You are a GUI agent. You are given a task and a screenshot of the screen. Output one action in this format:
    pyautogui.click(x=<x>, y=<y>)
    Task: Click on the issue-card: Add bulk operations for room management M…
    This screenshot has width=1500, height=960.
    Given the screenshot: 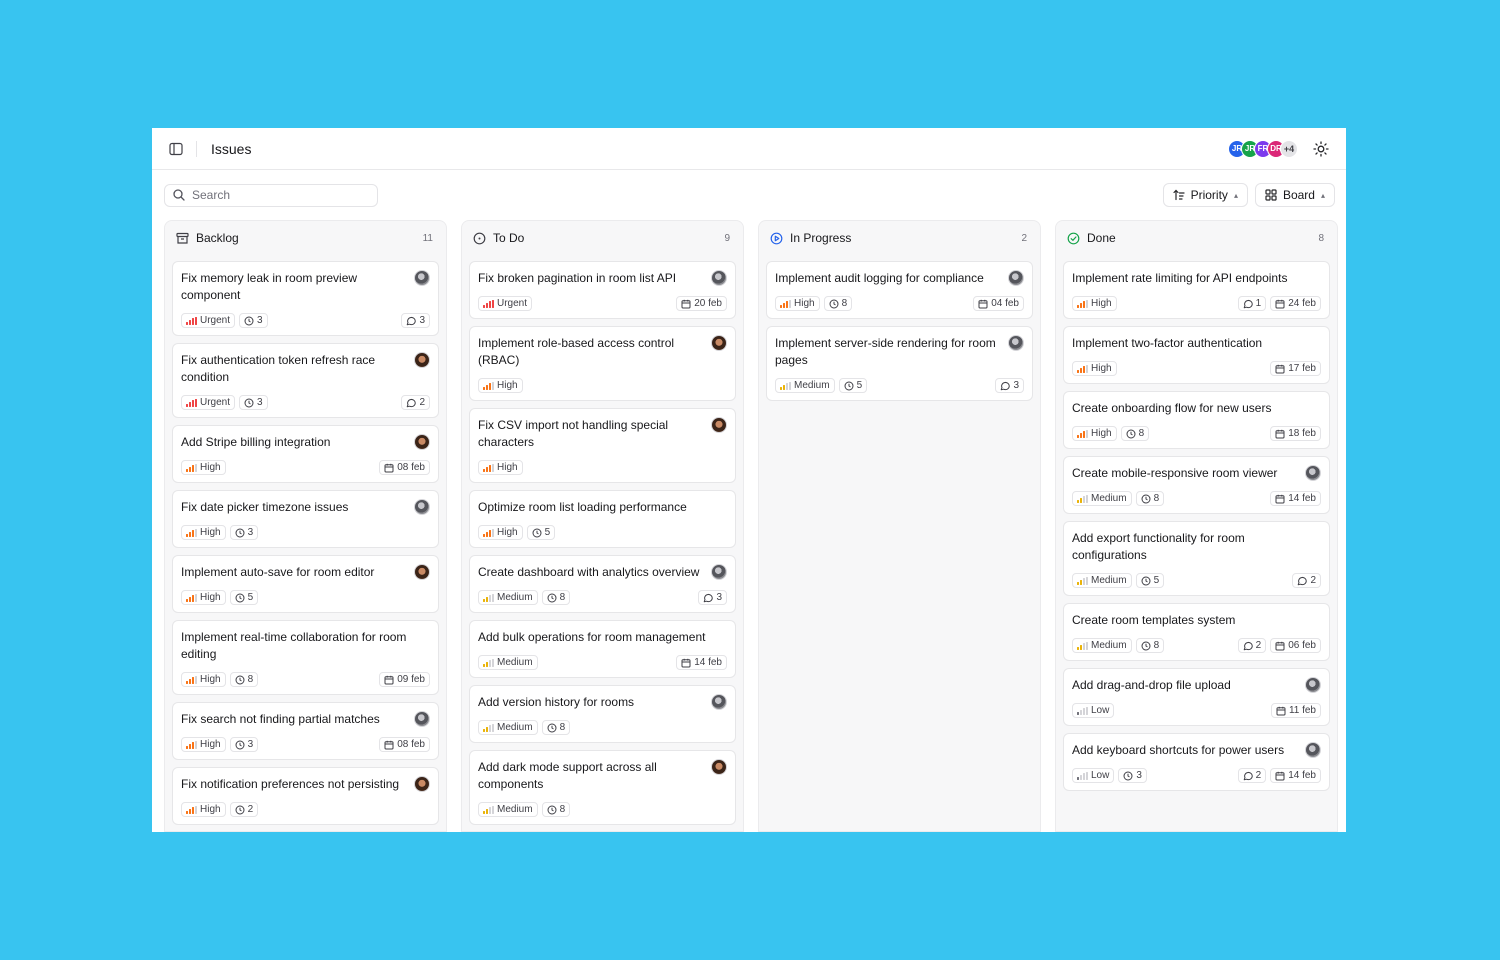 What is the action you would take?
    pyautogui.click(x=602, y=649)
    